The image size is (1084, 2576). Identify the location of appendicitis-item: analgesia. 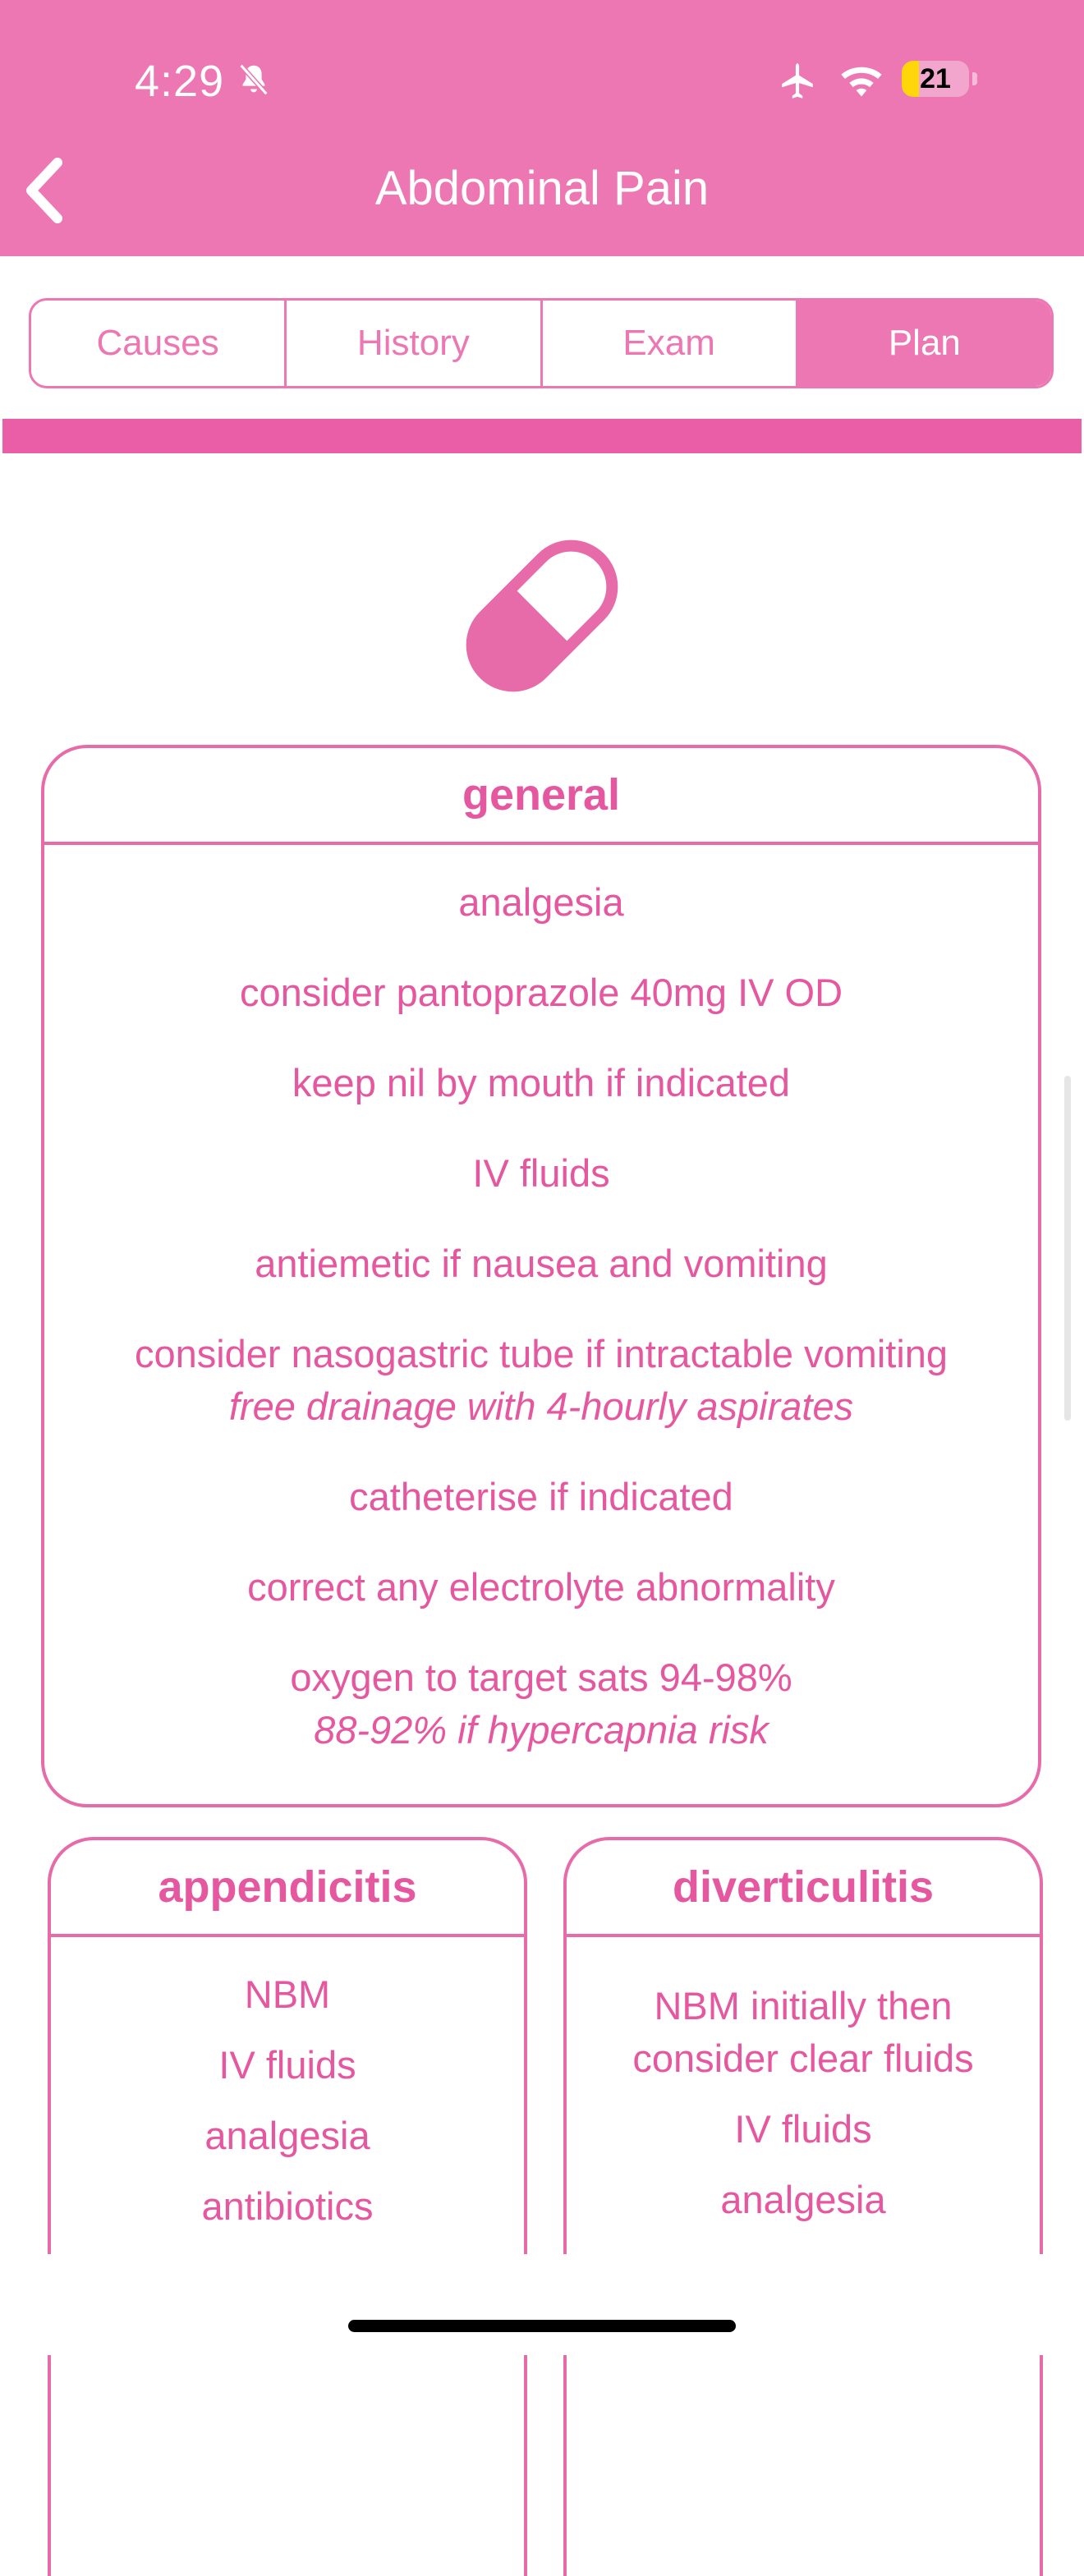
(287, 2135).